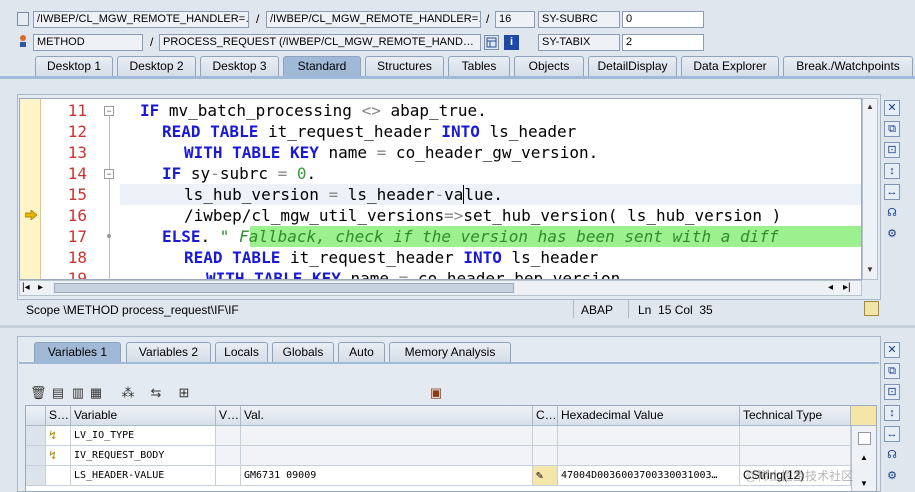 This screenshot has width=915, height=492. What do you see at coordinates (870, 189) in the screenshot?
I see `editor-vscrollbar: ▲ ▼` at bounding box center [870, 189].